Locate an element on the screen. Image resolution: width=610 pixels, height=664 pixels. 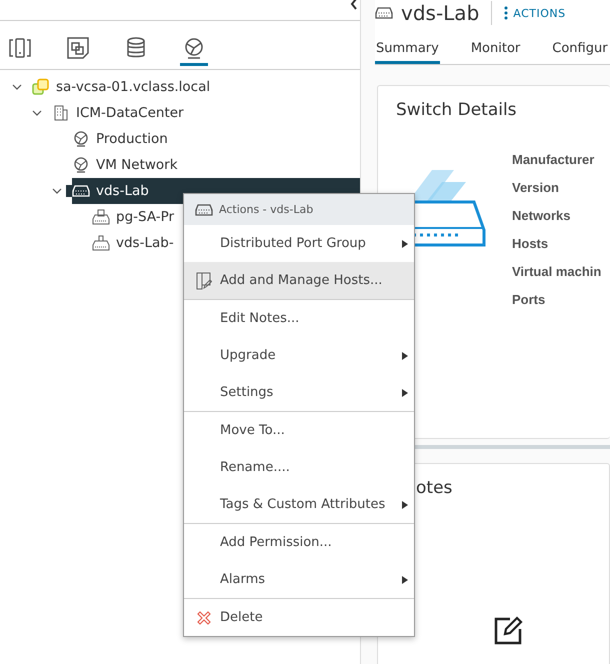
card-title: otes is located at coordinates (434, 487).